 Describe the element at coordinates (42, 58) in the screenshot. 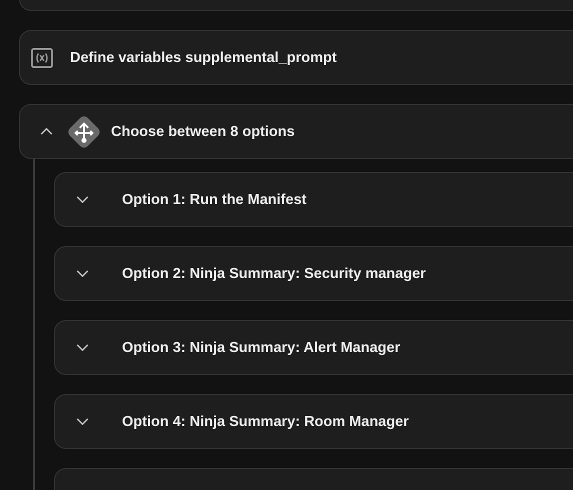

I see `variable-icon` at that location.